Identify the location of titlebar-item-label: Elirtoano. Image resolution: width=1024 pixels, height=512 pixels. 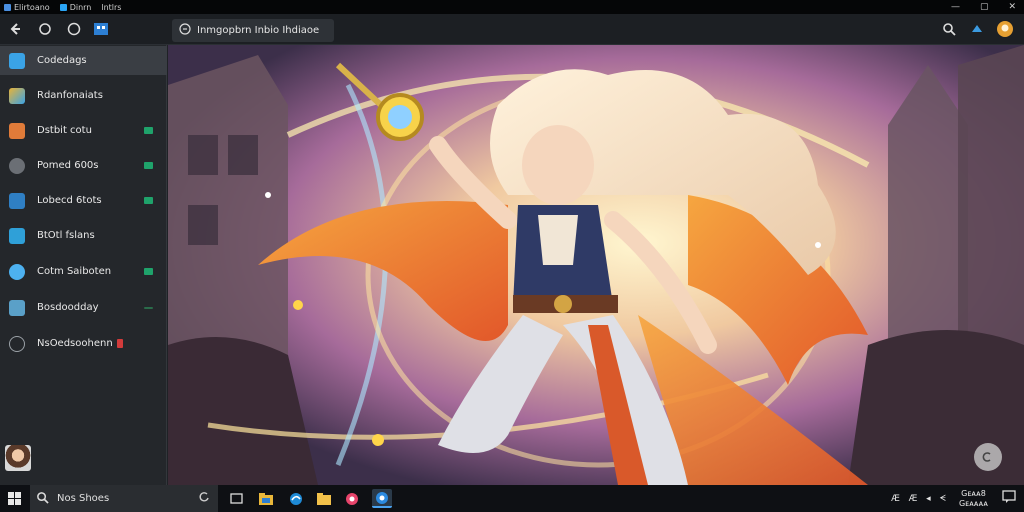
(32, 7).